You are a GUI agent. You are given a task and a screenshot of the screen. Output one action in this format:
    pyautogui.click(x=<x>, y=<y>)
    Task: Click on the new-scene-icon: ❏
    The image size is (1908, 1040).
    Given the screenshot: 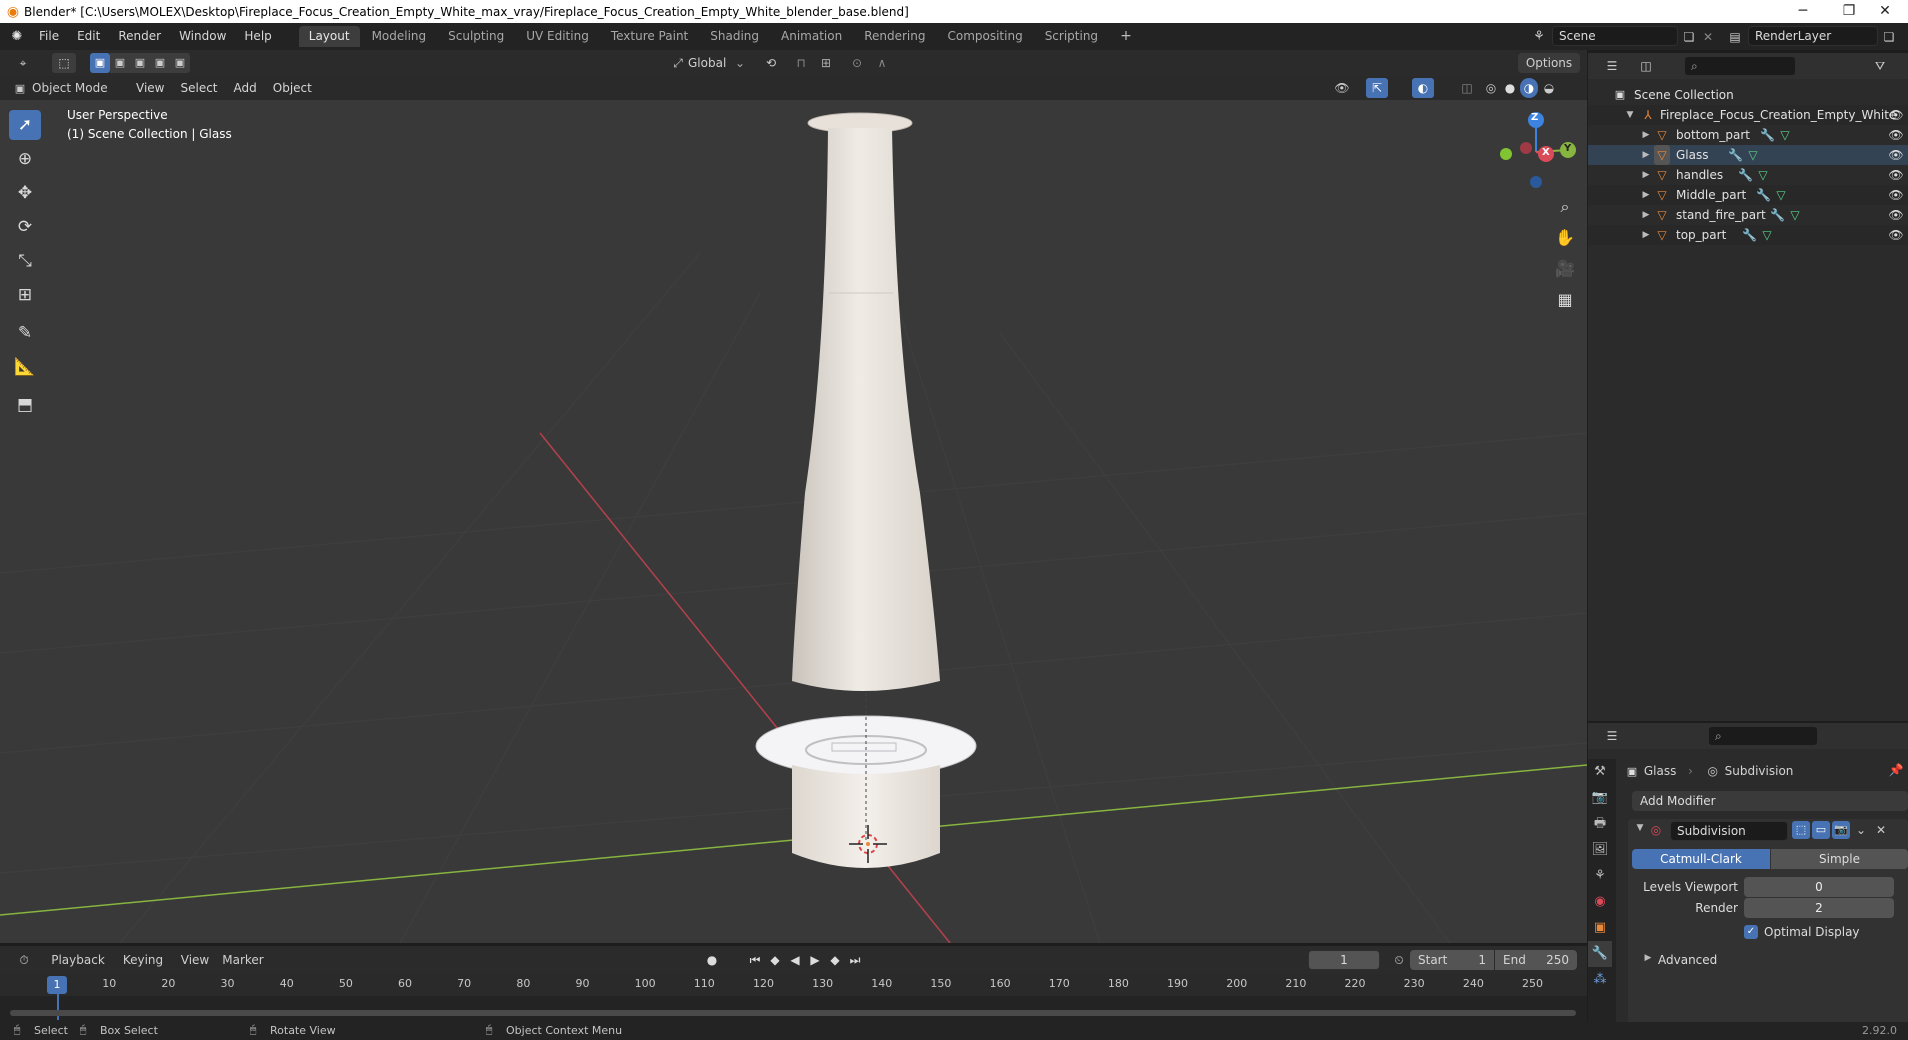 What is the action you would take?
    pyautogui.click(x=1689, y=37)
    